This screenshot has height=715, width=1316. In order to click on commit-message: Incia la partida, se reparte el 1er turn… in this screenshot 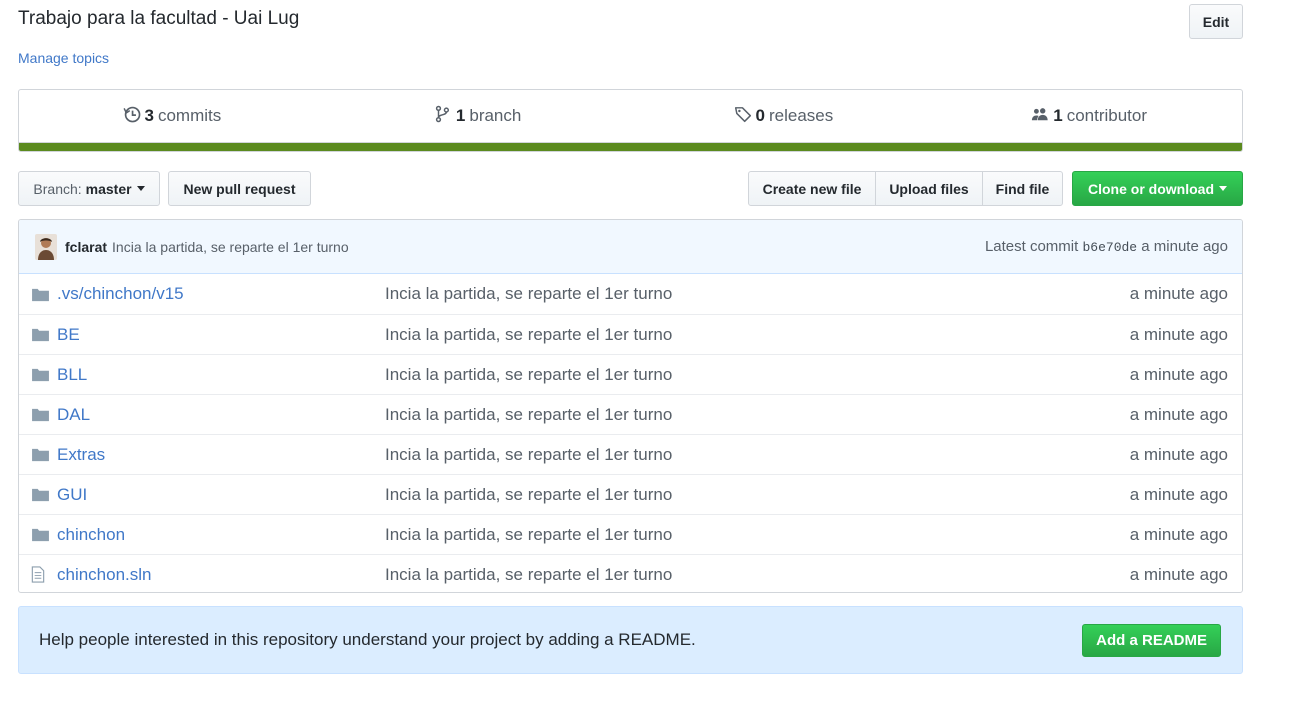, I will do `click(230, 247)`.